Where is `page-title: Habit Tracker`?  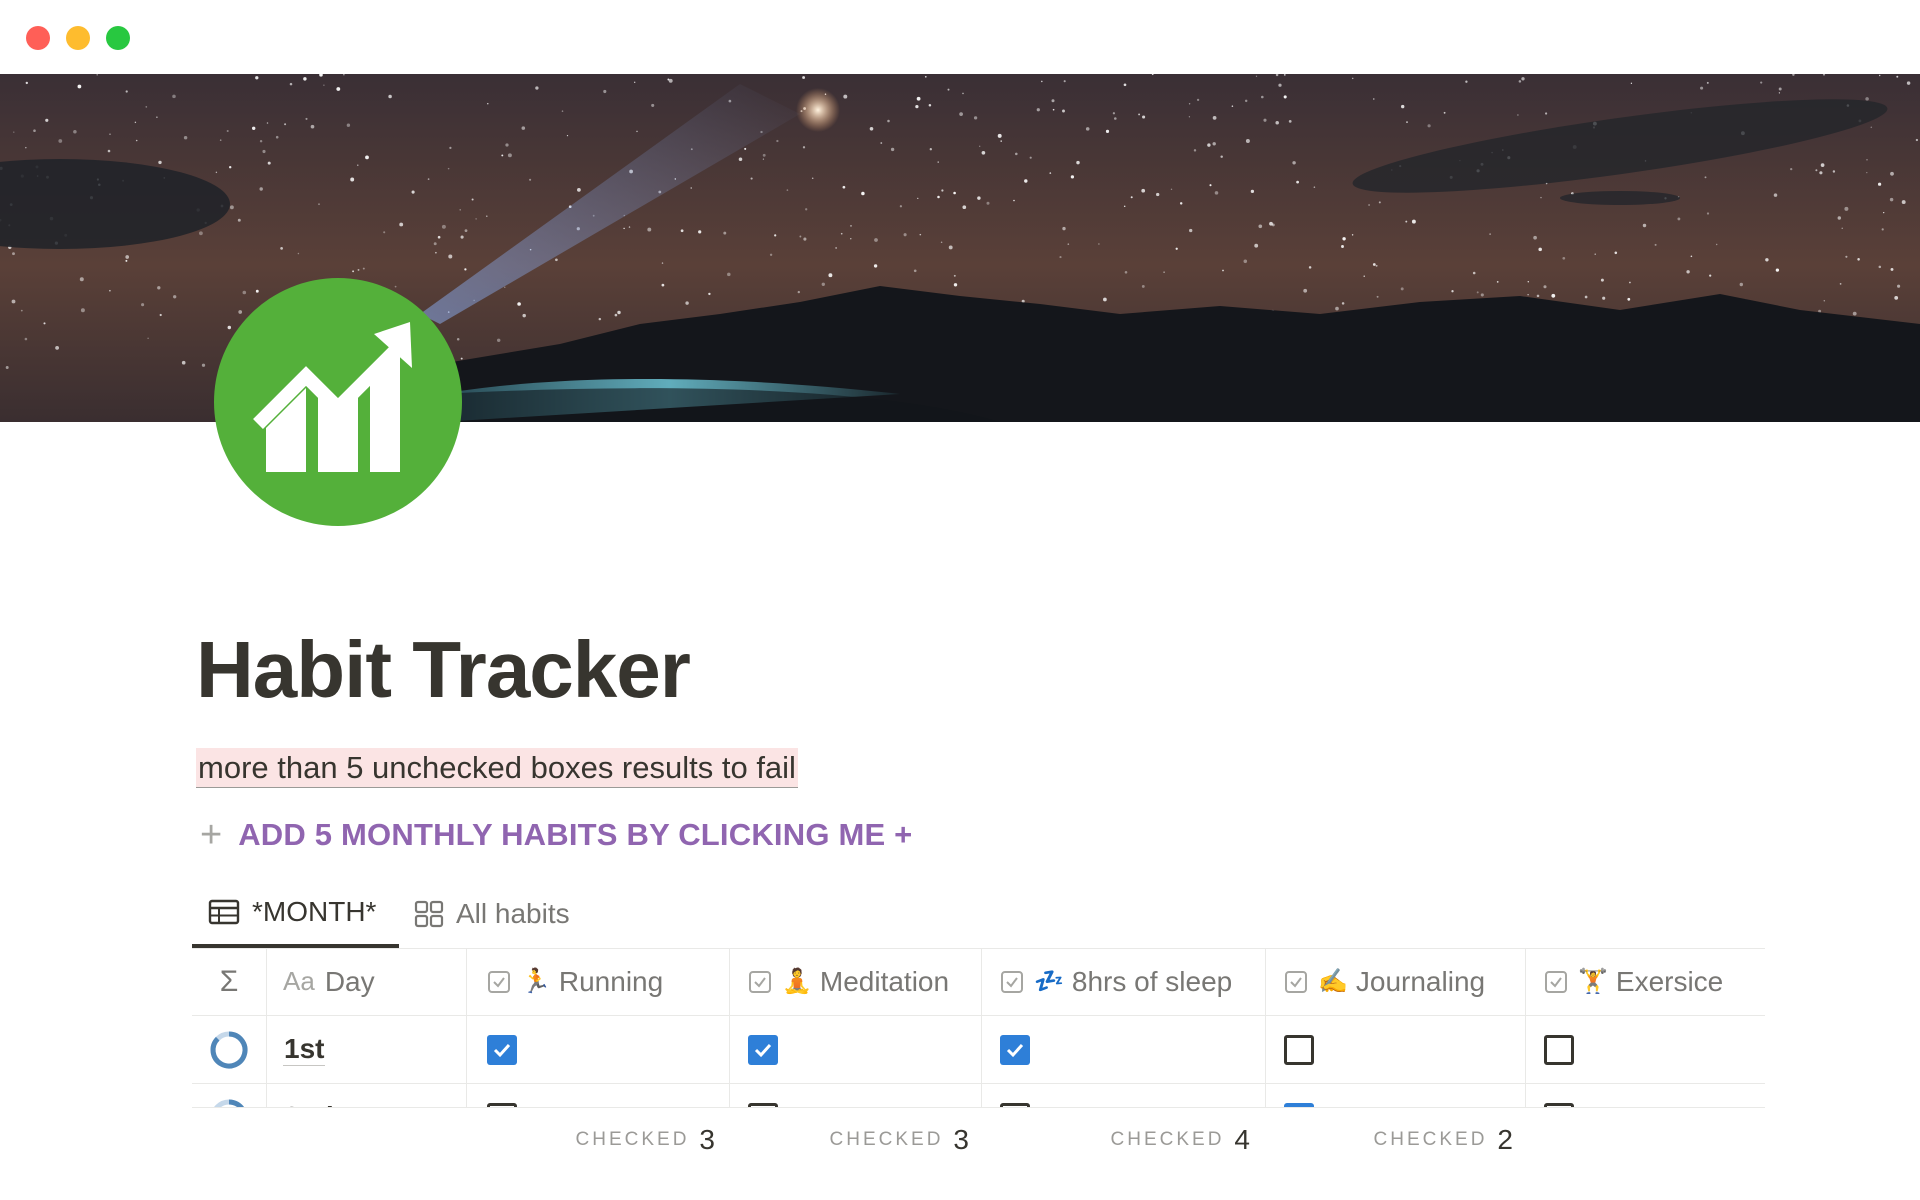 page-title: Habit Tracker is located at coordinates (443, 670).